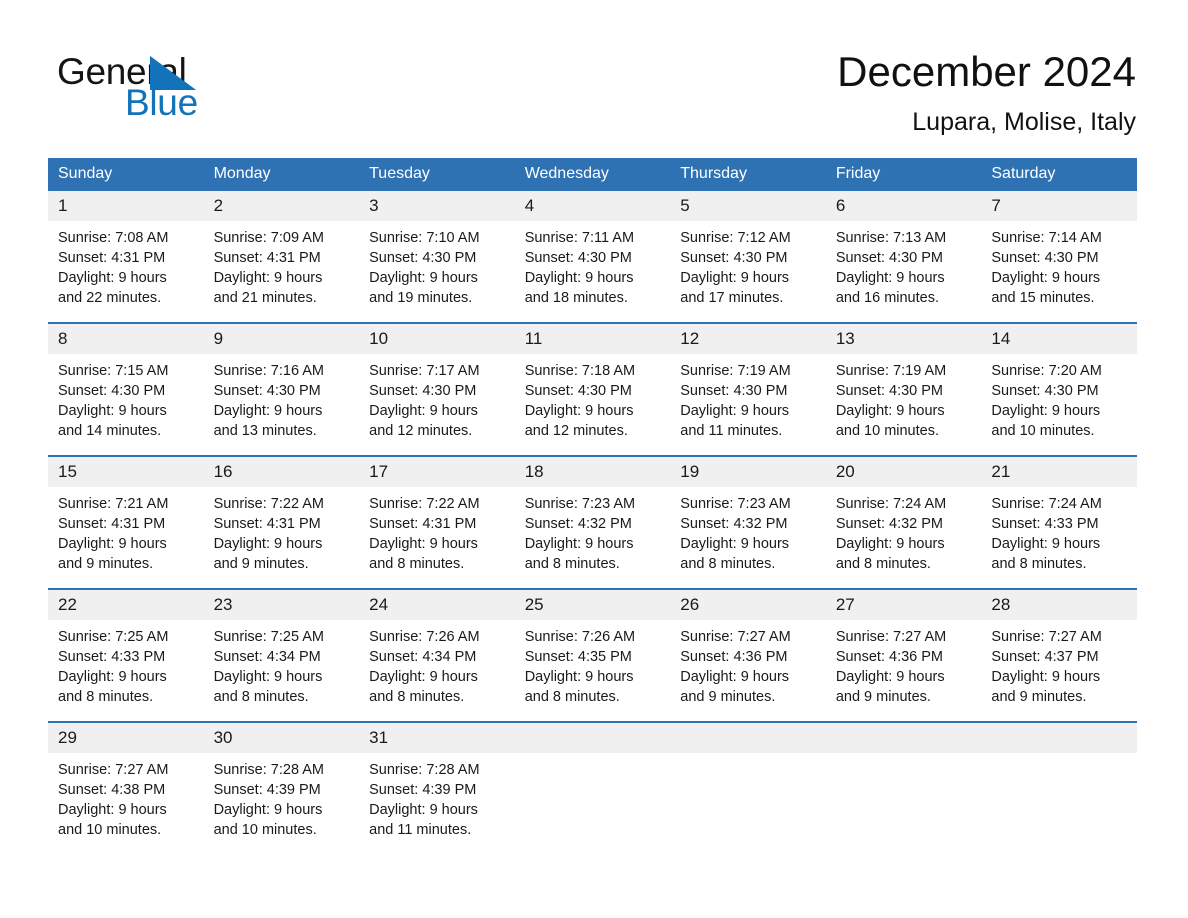  I want to click on day-number: 1, so click(126, 206).